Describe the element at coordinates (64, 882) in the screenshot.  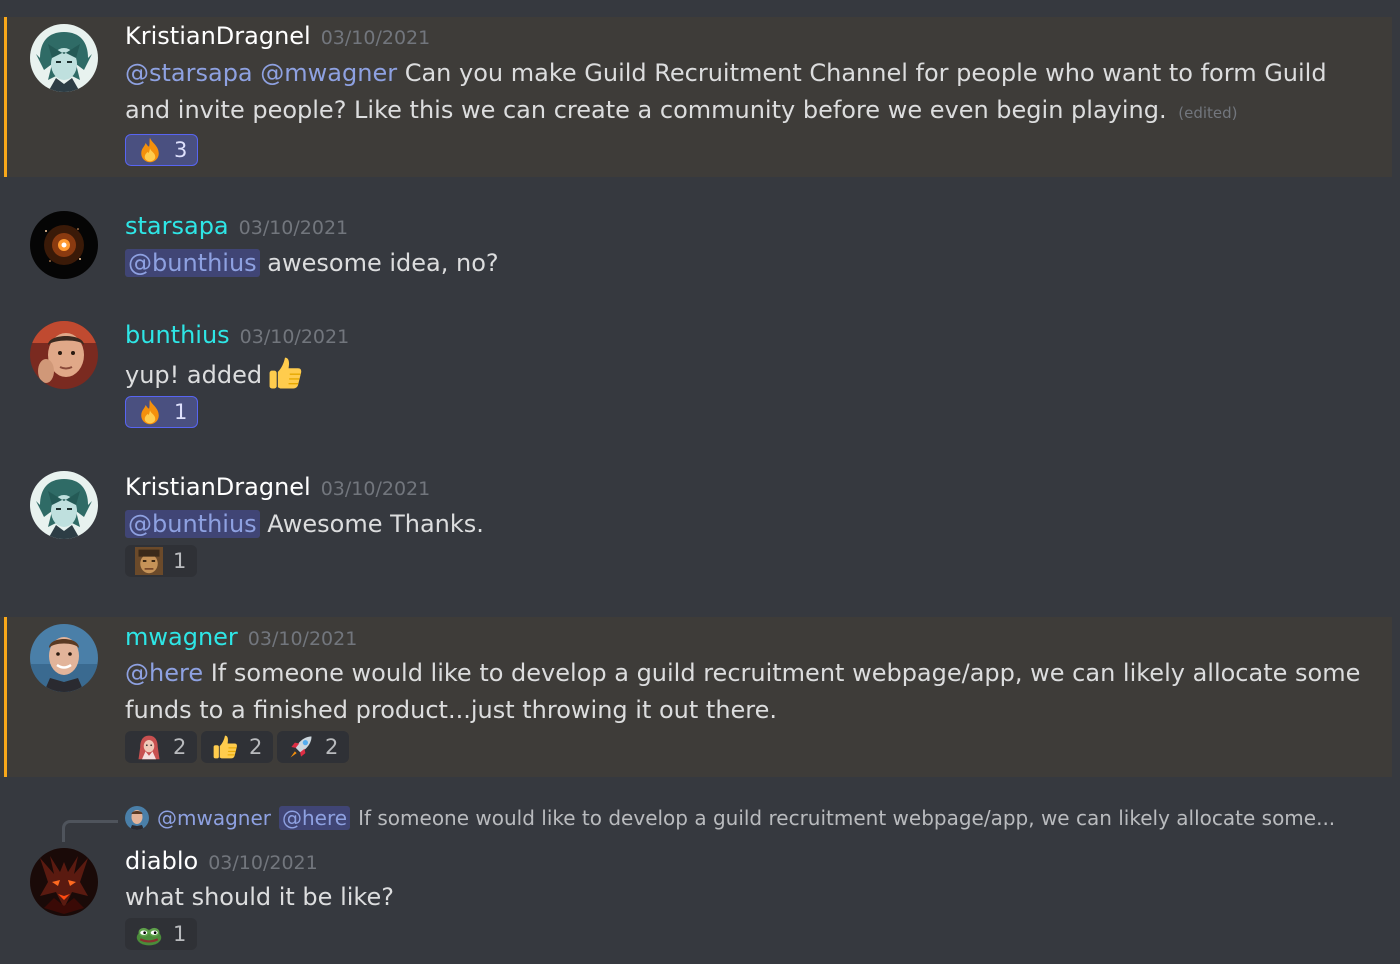
I see `avatar-diablo` at that location.